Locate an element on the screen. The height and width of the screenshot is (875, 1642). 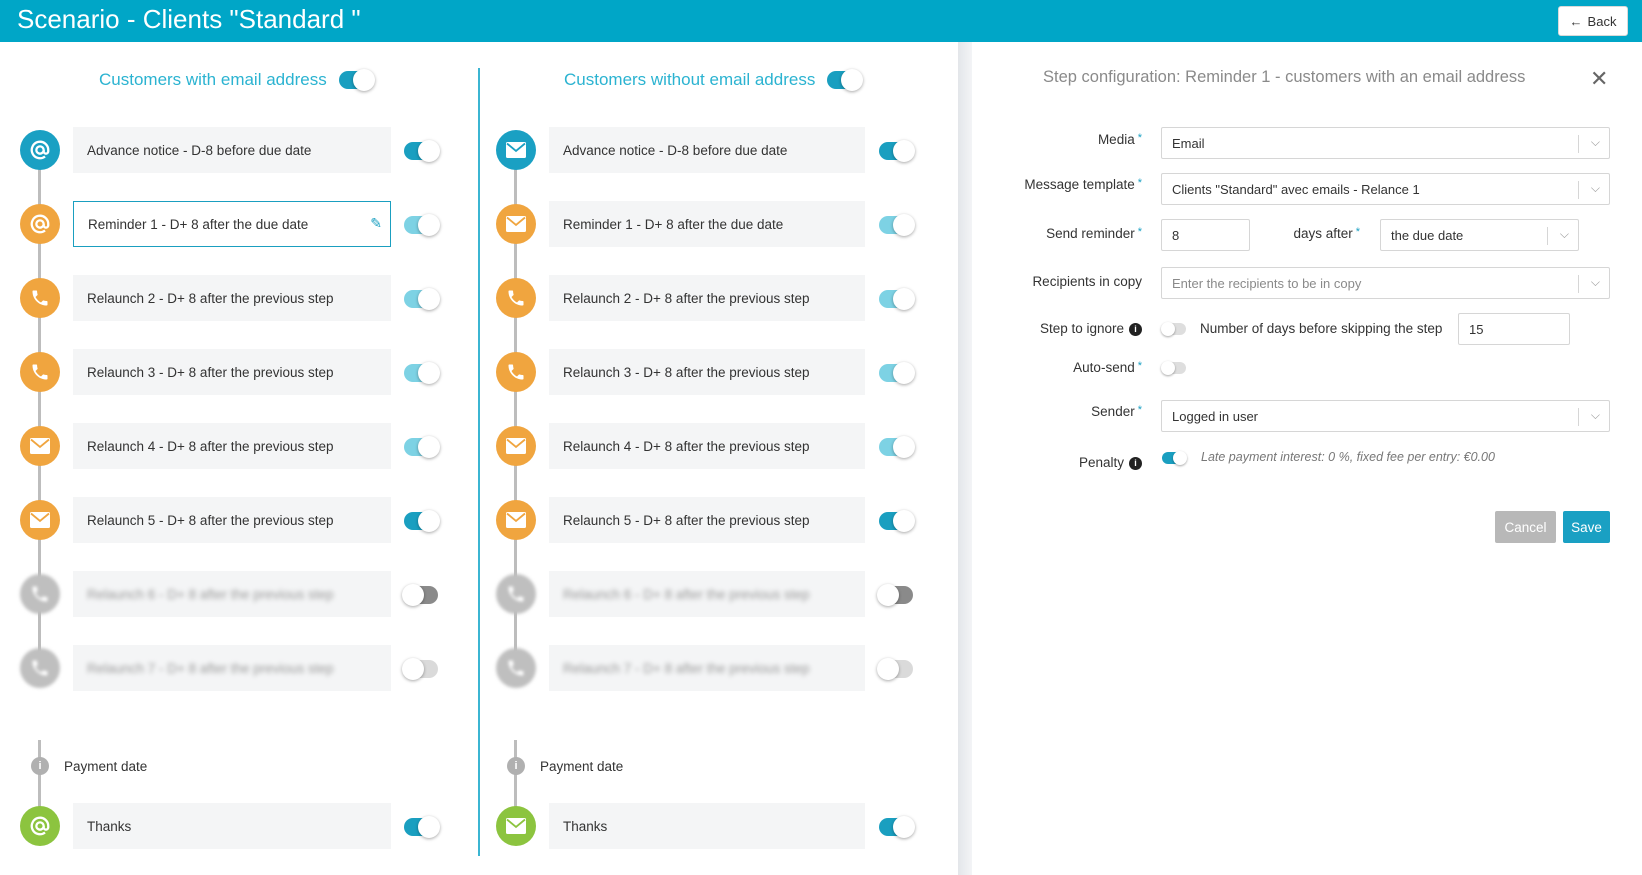
step-to-ignore-label: Step to ignore i is located at coordinates (1071, 328).